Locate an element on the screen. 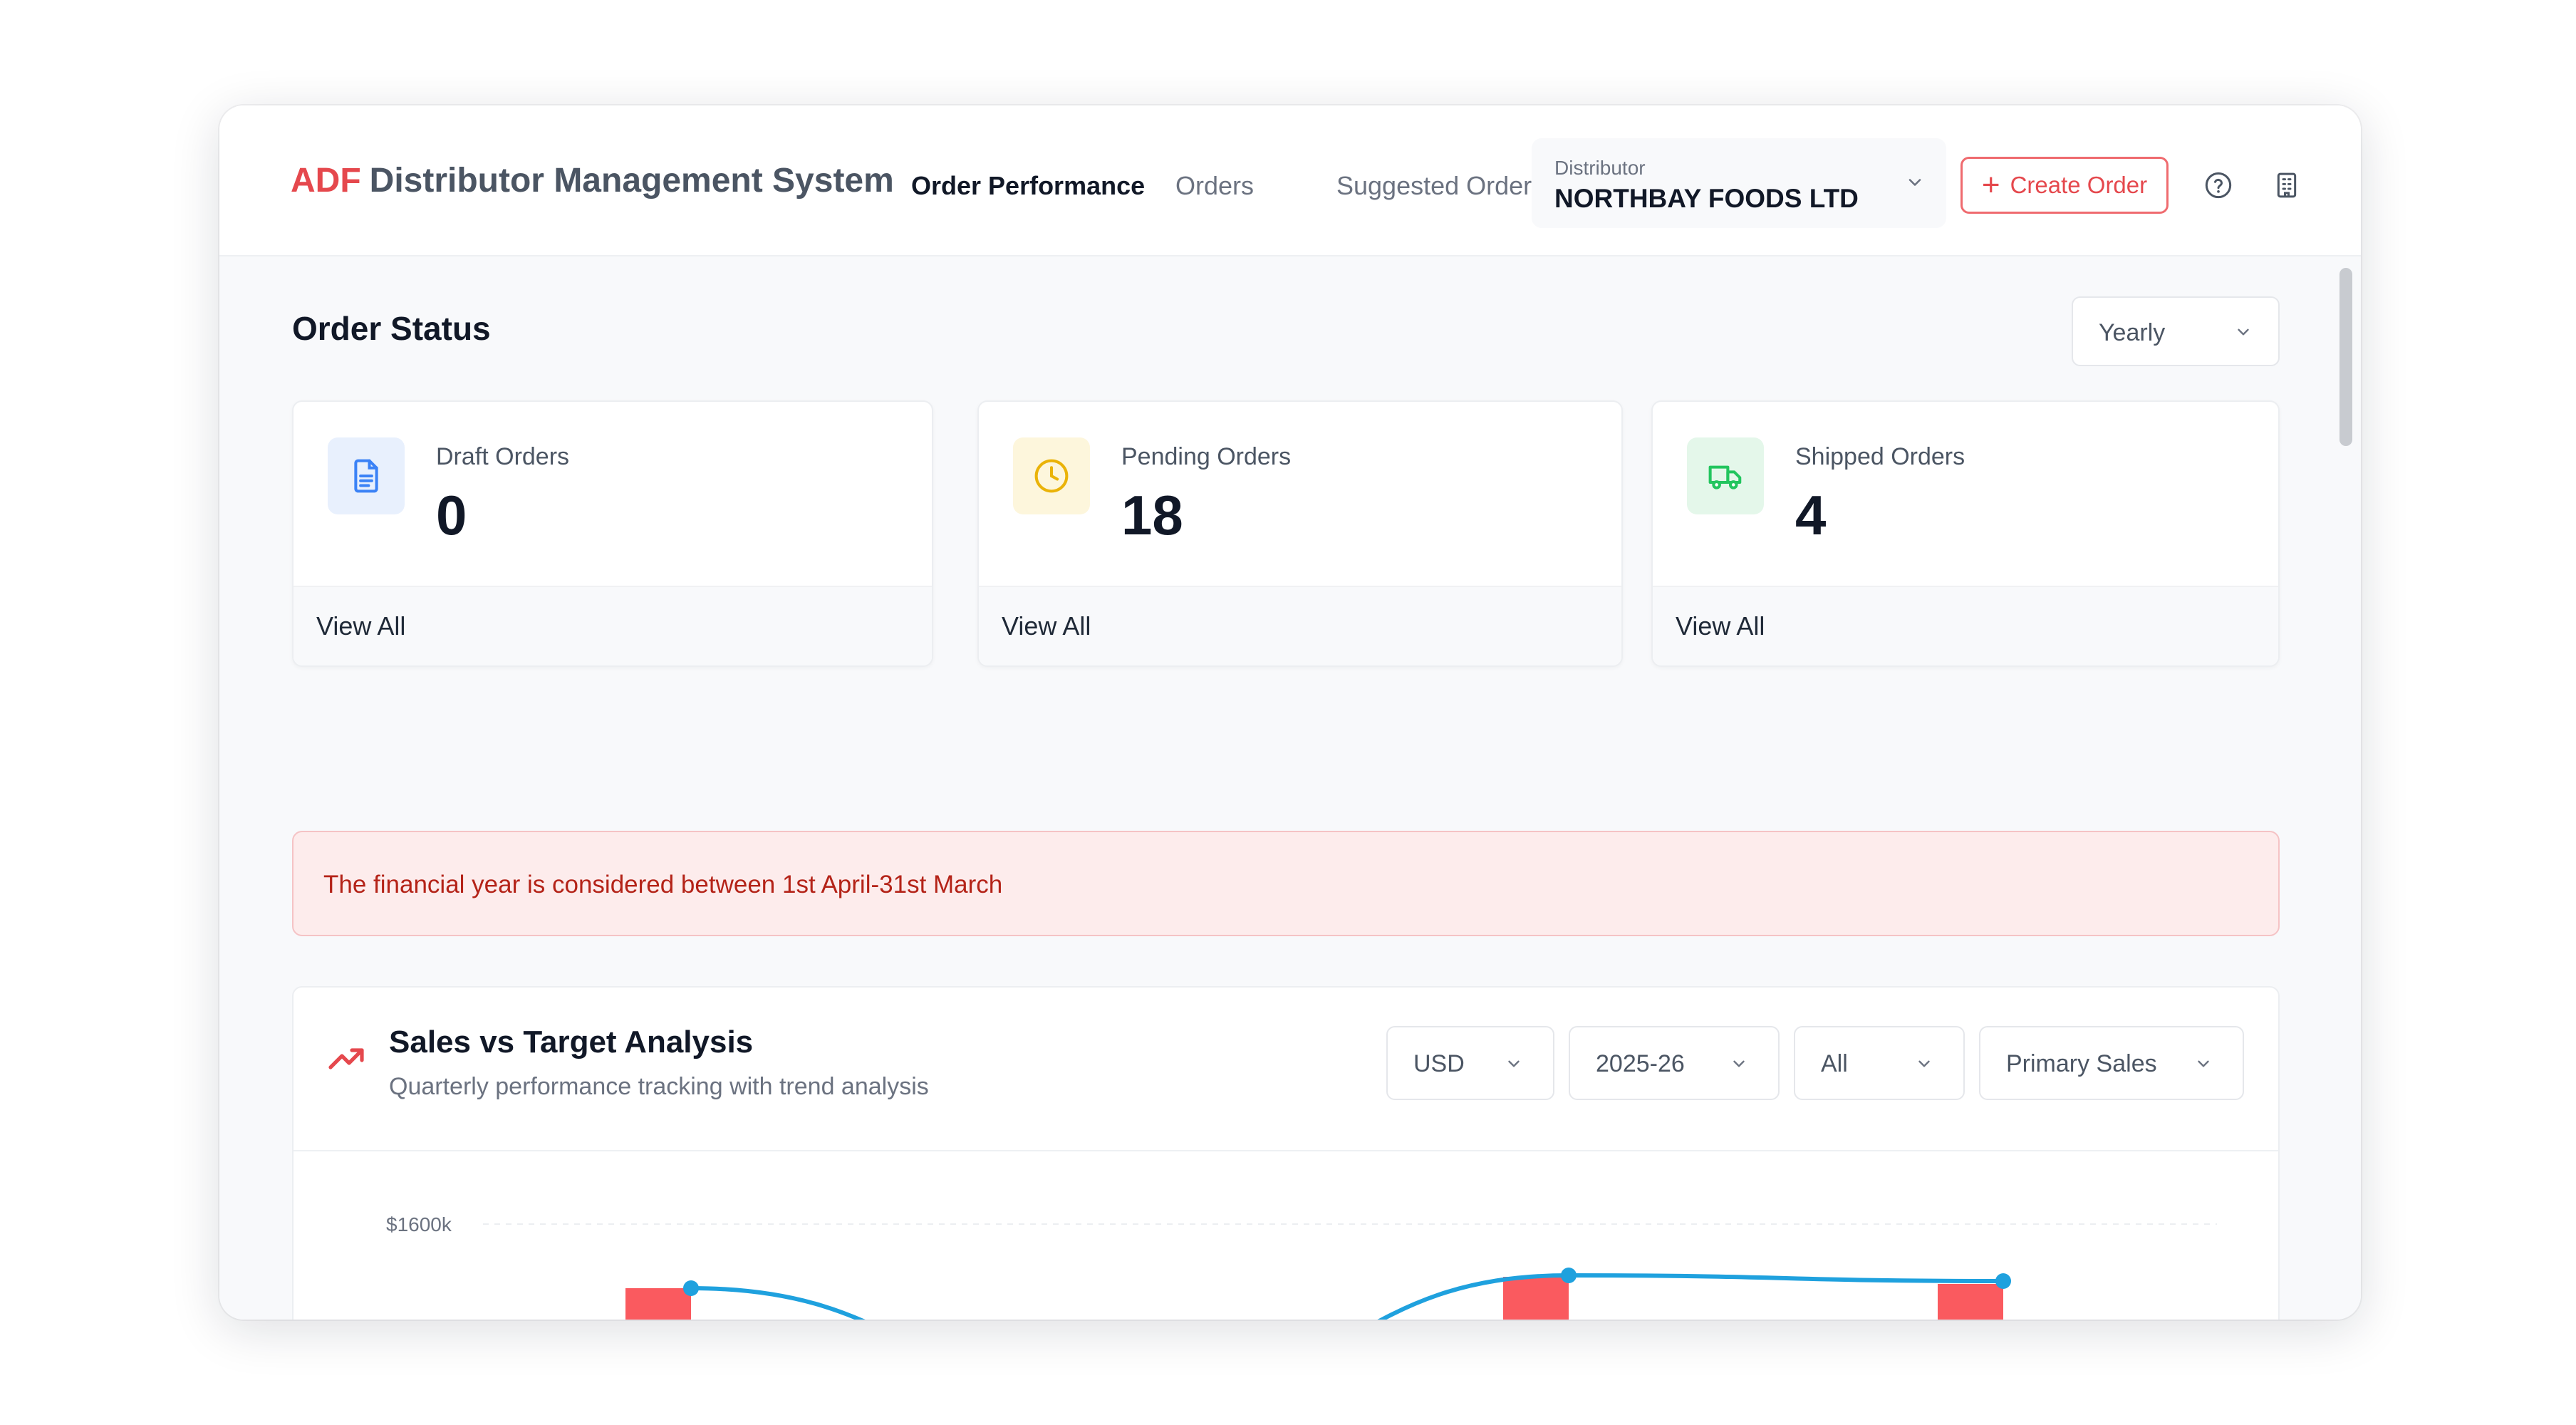 Image resolution: width=2576 pixels, height=1425 pixels. pending-view-all-link: View All is located at coordinates (1046, 626).